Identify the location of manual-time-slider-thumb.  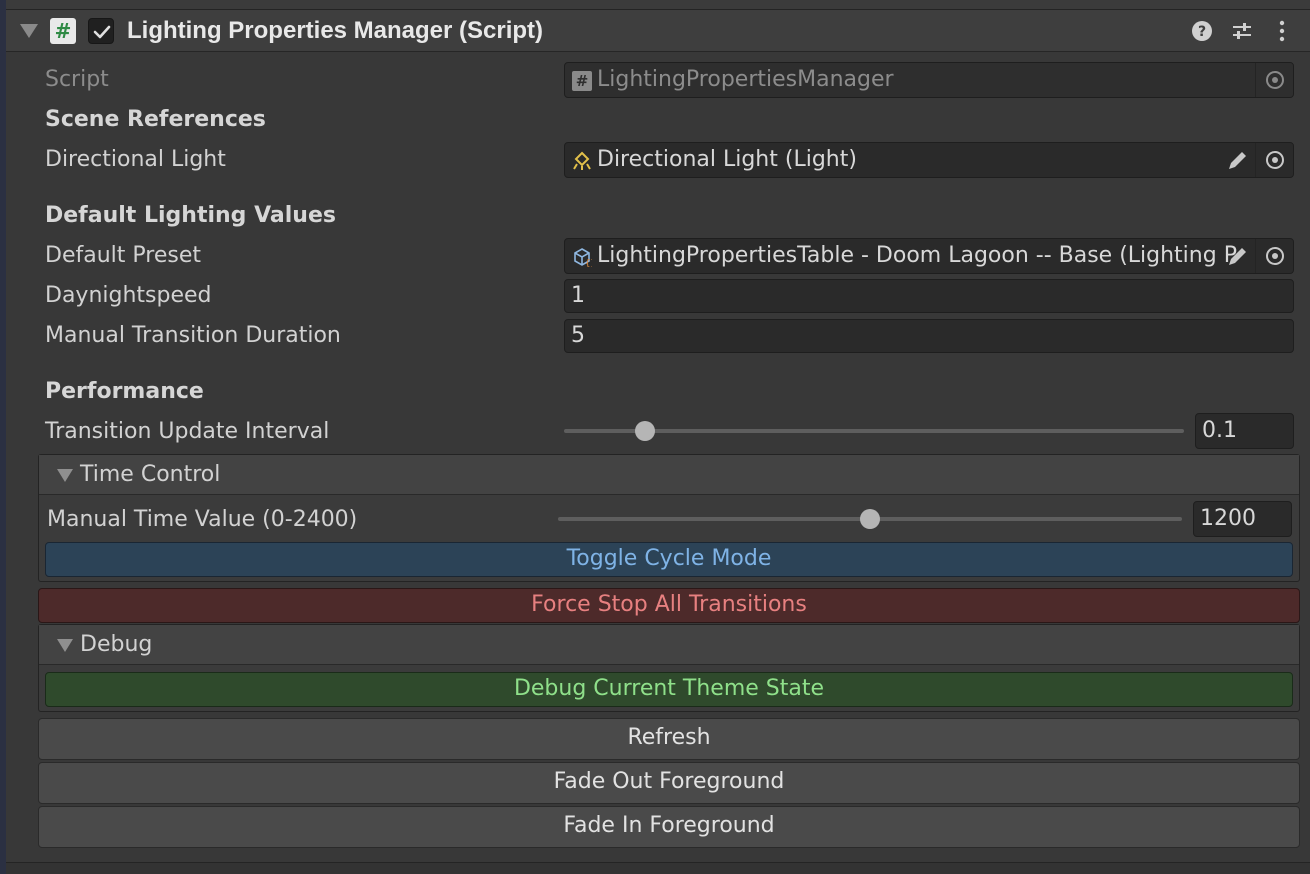
(870, 519).